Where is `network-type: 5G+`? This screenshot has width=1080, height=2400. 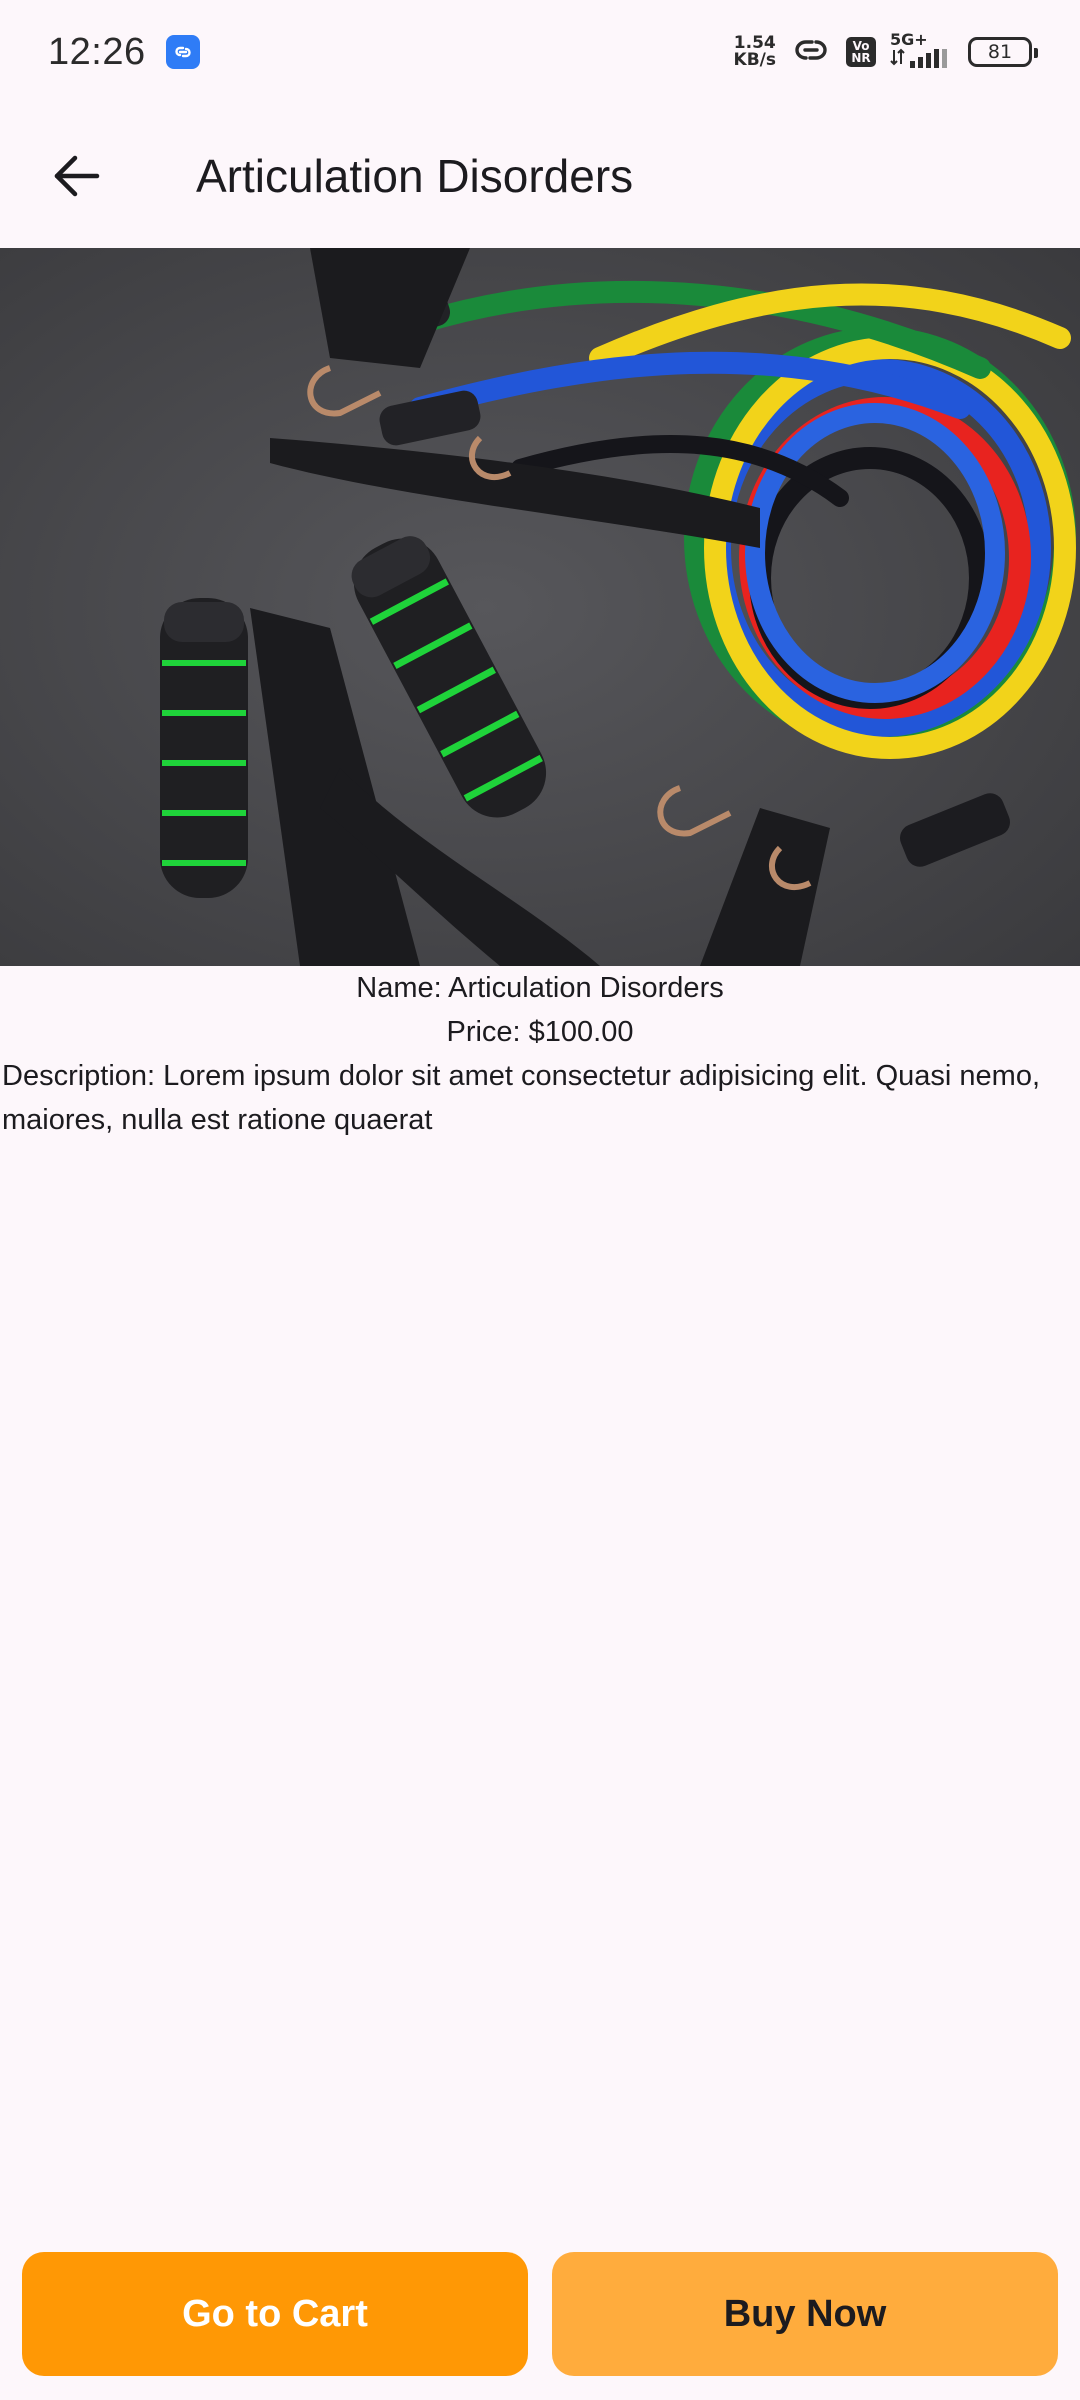 network-type: 5G+ is located at coordinates (909, 39).